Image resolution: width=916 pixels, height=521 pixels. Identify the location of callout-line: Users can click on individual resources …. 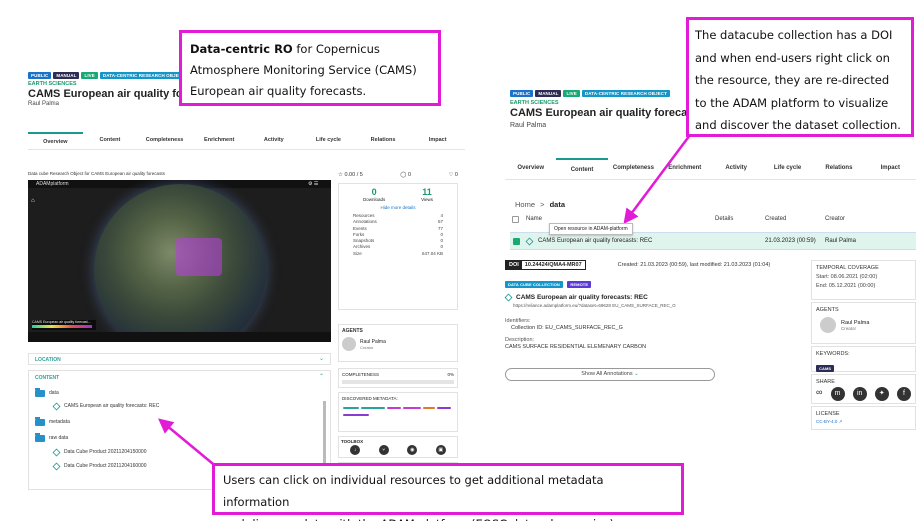
(413, 491).